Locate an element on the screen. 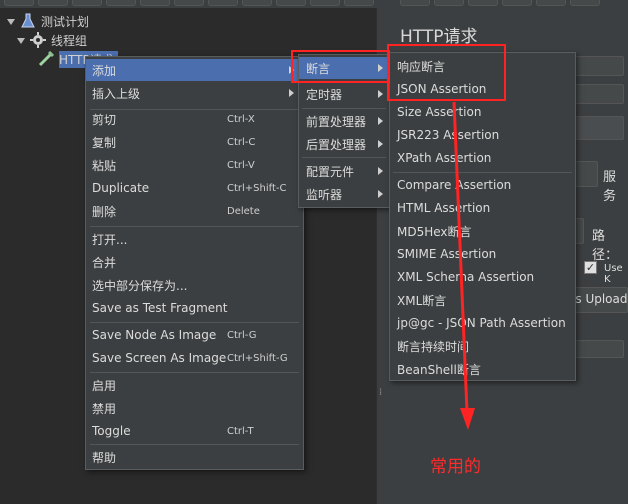  menu-item-label: 前置处理器 is located at coordinates (336, 121).